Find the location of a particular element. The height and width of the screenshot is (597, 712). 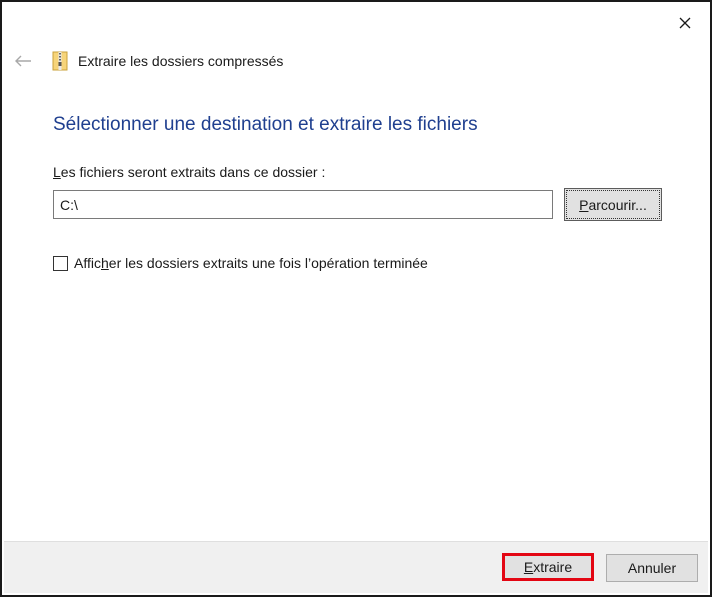

extract-mnemonic: E is located at coordinates (528, 567).